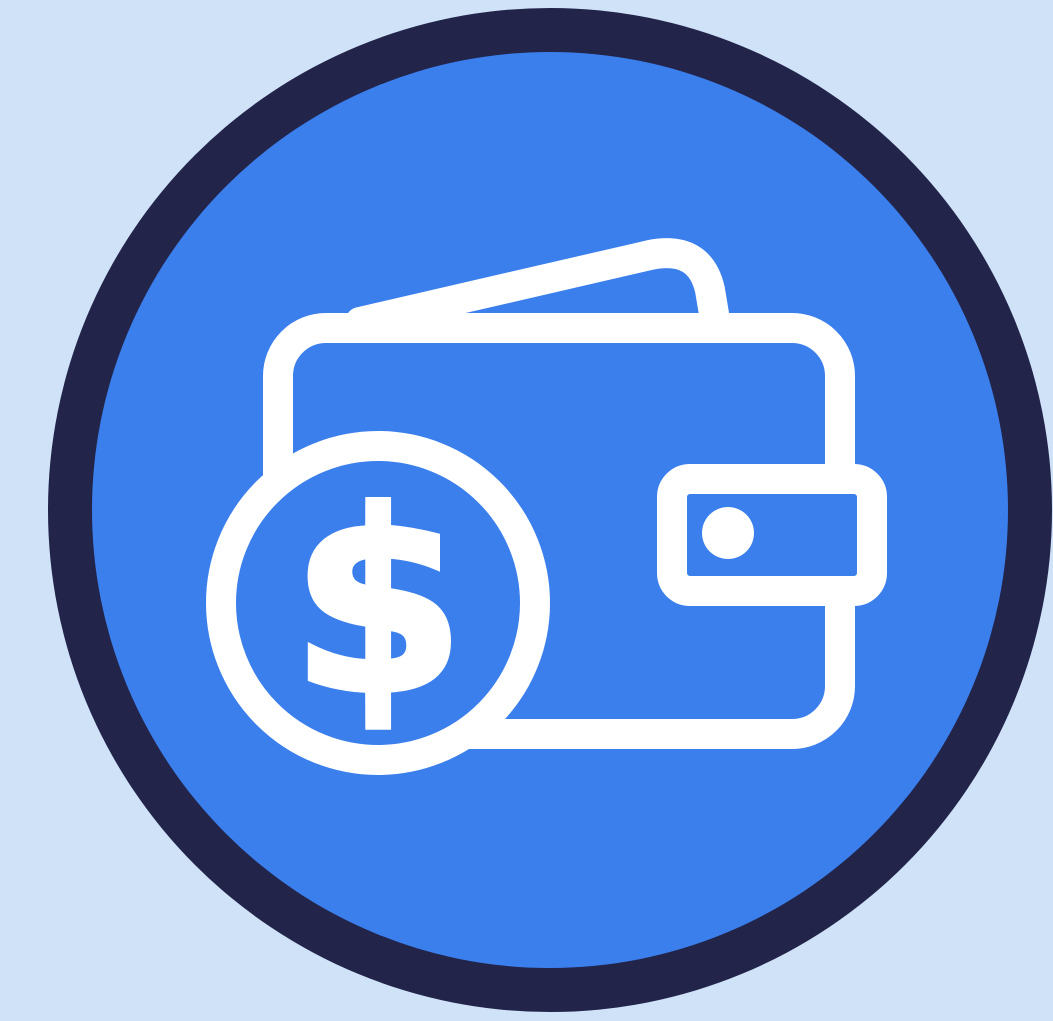 This screenshot has height=1021, width=1053. I want to click on clasp-button-icon, so click(728, 533).